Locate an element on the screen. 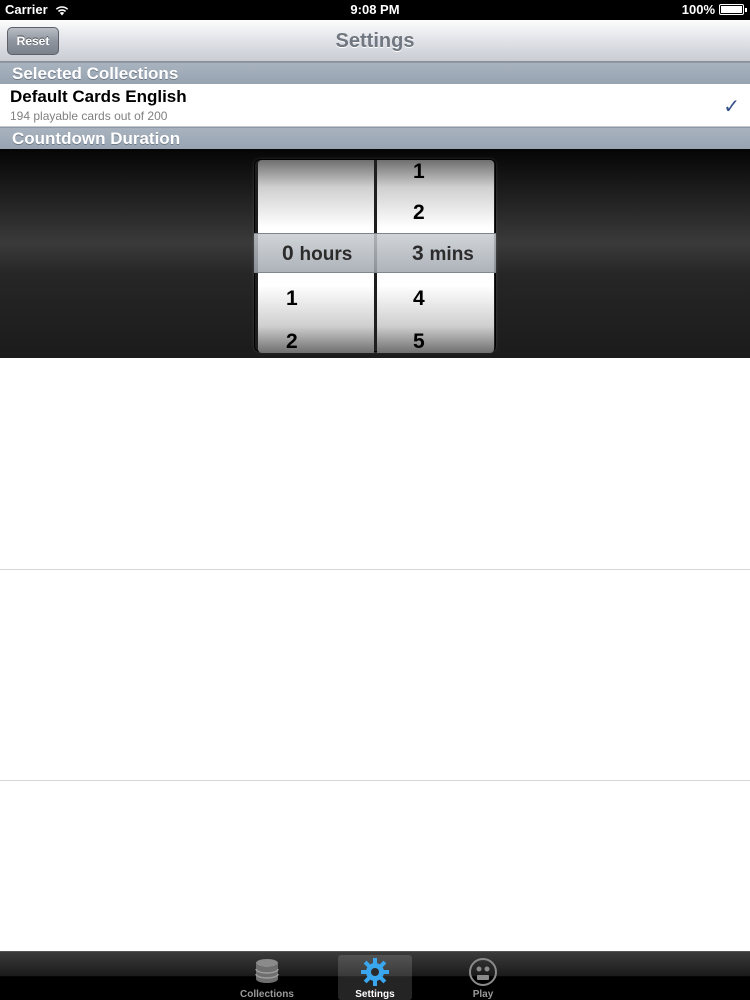 The width and height of the screenshot is (750, 1000). status-bar: Carrier 9:08 PM 100% is located at coordinates (375, 10).